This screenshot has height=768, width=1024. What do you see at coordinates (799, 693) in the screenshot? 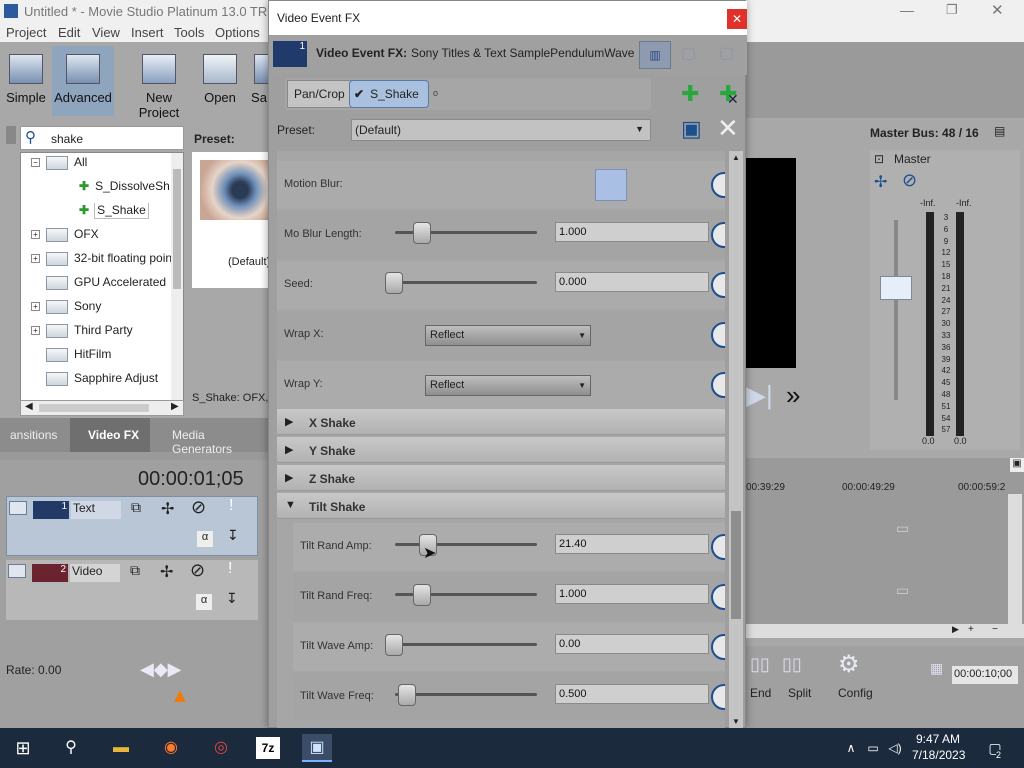
I see `split-button: Split` at bounding box center [799, 693].